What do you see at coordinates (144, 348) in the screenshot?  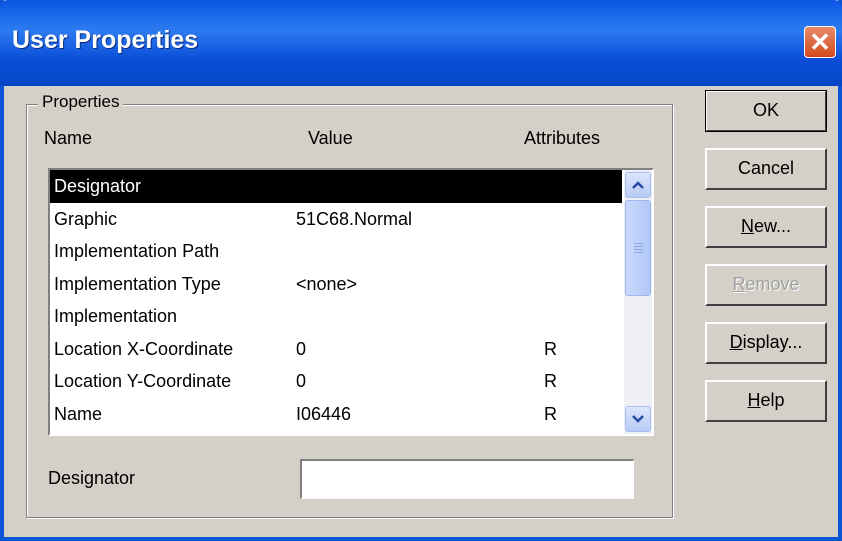 I see `row-name: Location X-Coordinate` at bounding box center [144, 348].